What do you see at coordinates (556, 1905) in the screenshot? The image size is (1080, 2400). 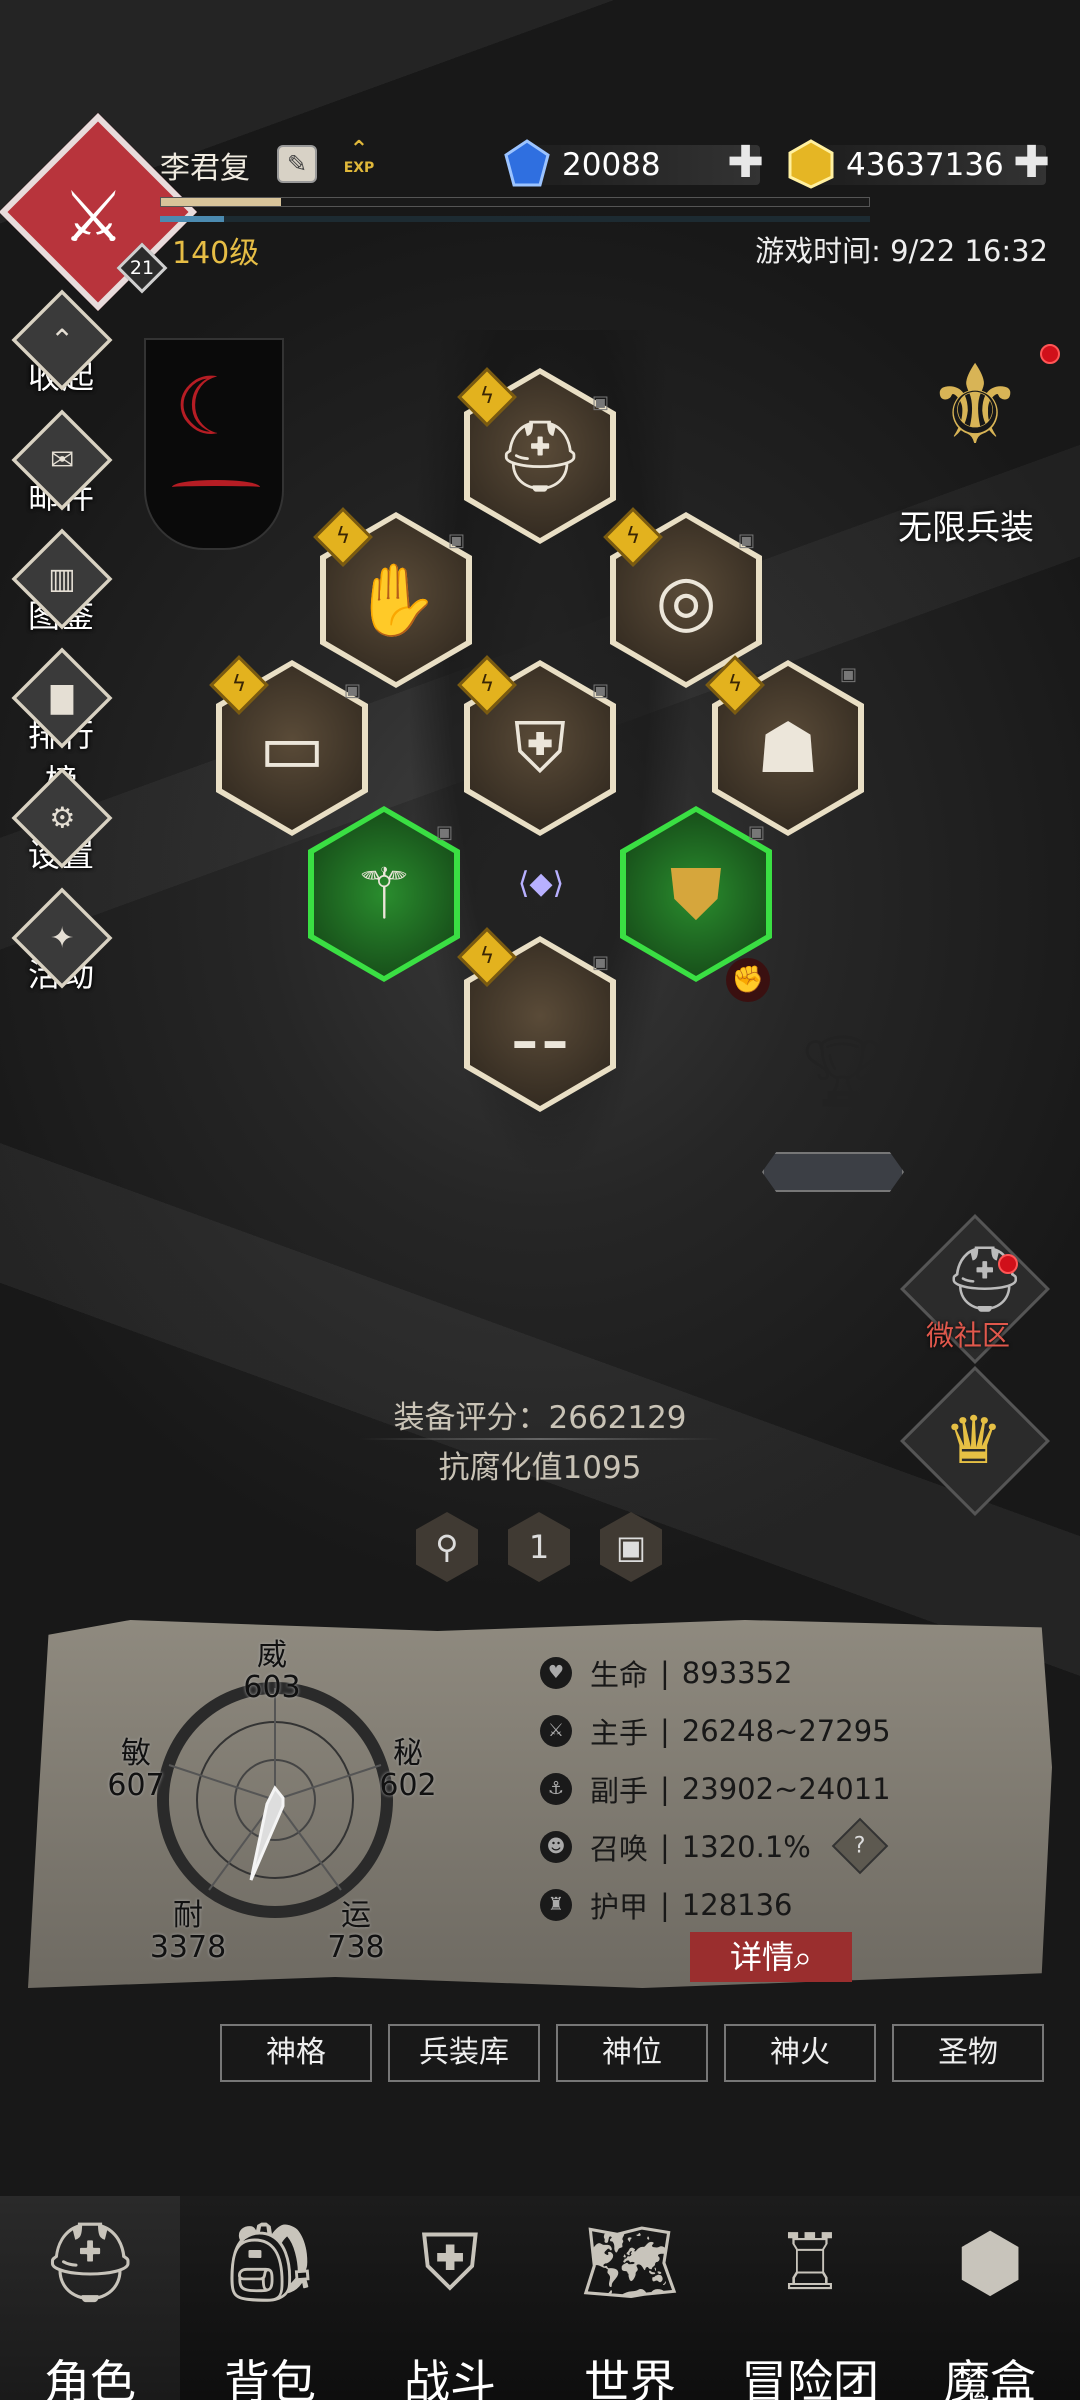 I see `armor-icon: ♜` at bounding box center [556, 1905].